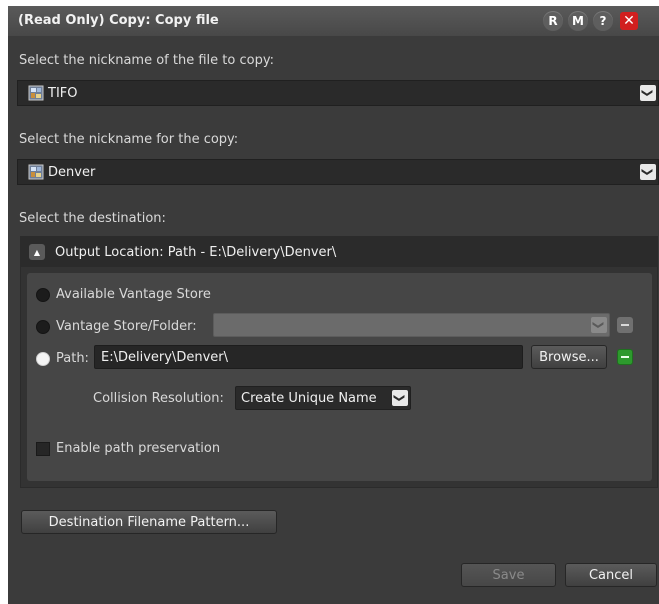  What do you see at coordinates (158, 398) in the screenshot?
I see `collision-label: Collision Resolution:` at bounding box center [158, 398].